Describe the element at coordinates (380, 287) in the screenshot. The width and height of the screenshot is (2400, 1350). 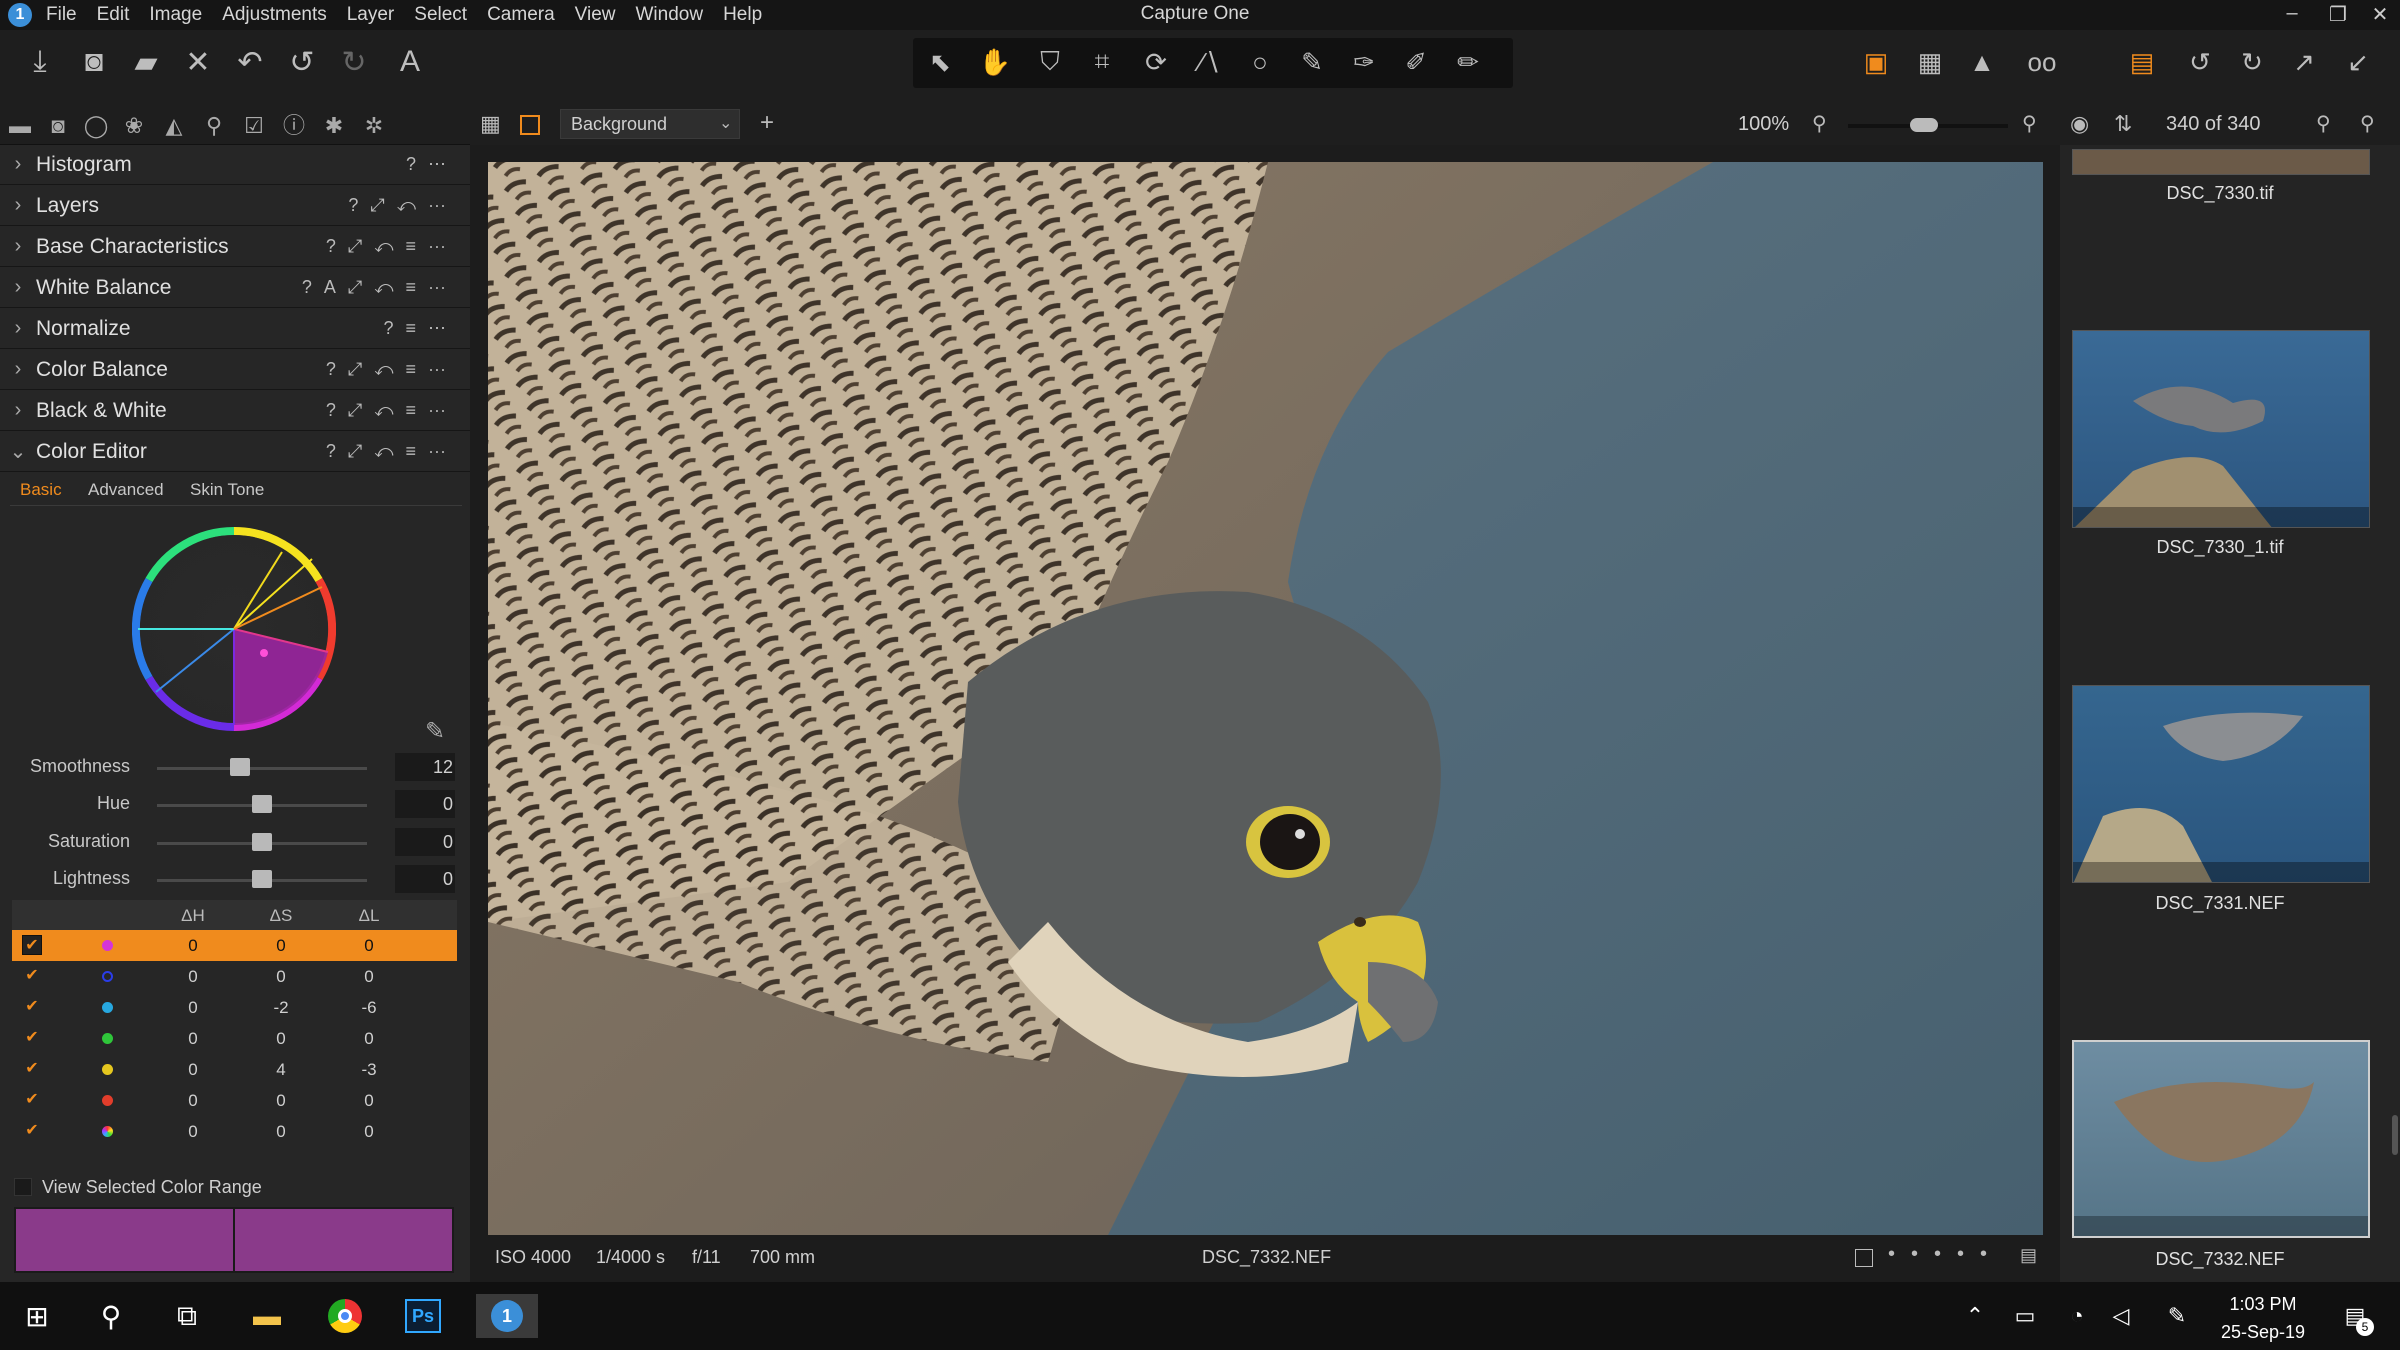
I see `tool-actions: ?A⤢↶≡⋯` at that location.